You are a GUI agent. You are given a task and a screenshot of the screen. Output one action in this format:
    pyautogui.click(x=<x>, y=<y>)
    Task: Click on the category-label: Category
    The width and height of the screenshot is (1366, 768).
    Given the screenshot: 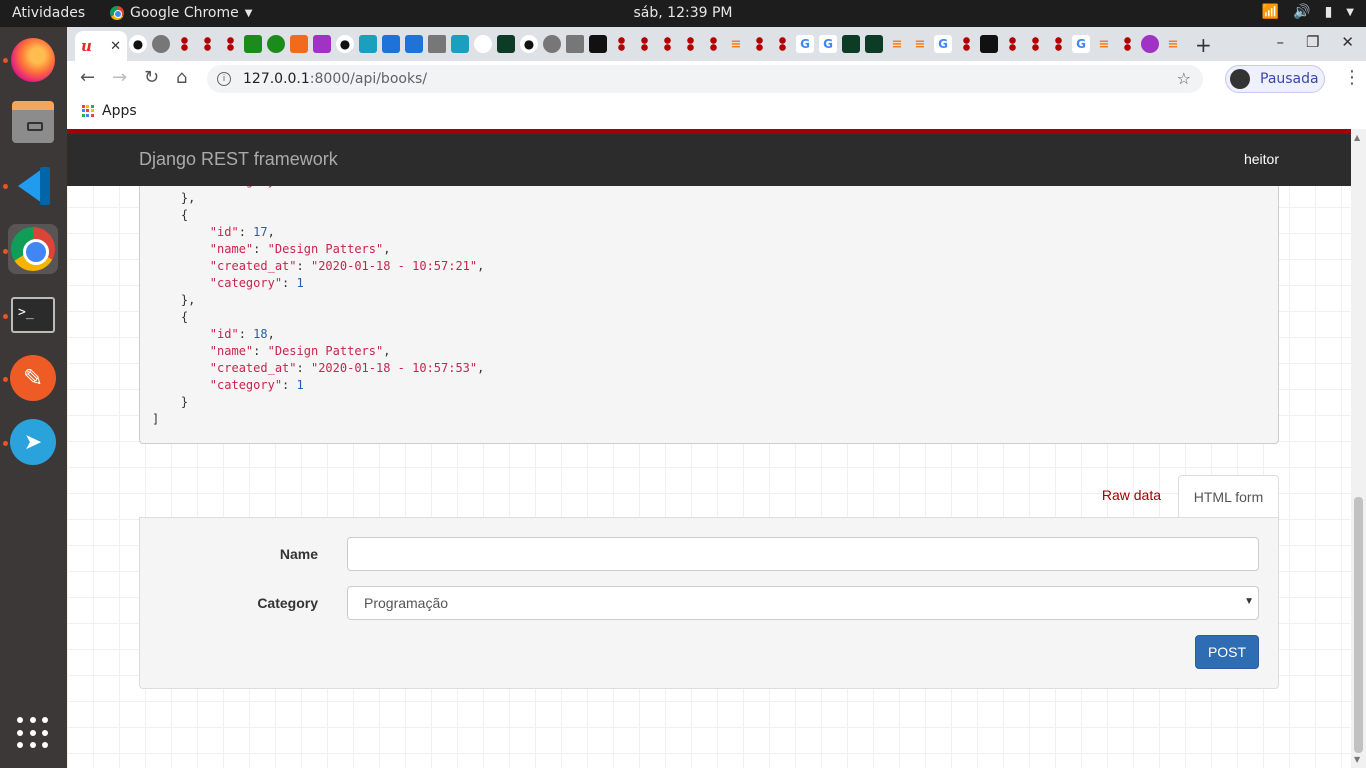 What is the action you would take?
    pyautogui.click(x=287, y=603)
    